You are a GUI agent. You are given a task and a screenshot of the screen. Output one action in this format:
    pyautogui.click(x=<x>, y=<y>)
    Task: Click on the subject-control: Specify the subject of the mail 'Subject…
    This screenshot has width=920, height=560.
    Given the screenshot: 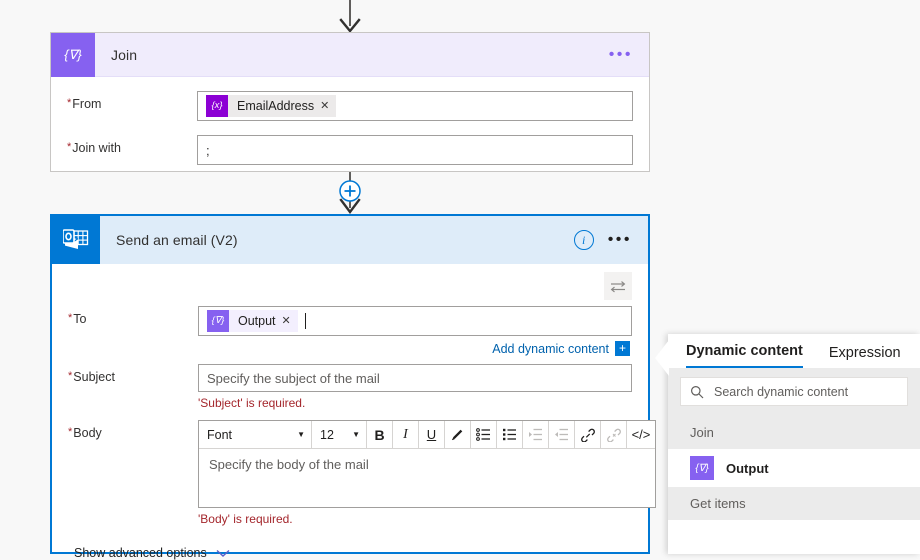 What is the action you would take?
    pyautogui.click(x=415, y=387)
    